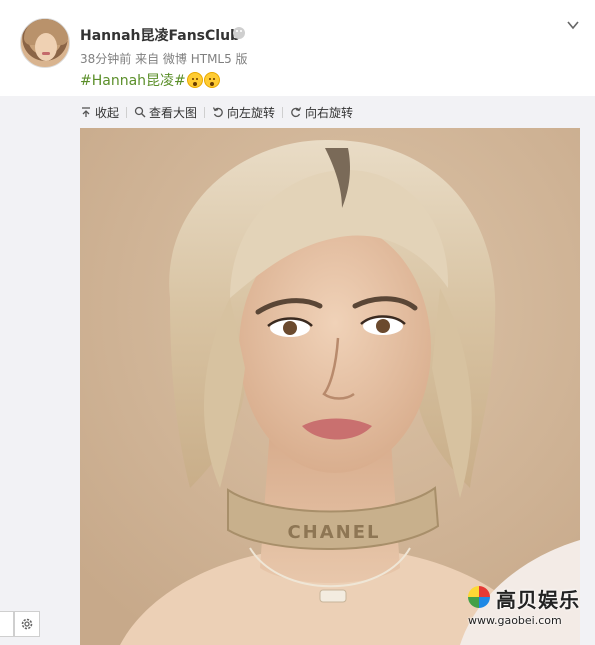 The image size is (595, 645). Describe the element at coordinates (479, 597) in the screenshot. I see `watermark-logo-icon` at that location.